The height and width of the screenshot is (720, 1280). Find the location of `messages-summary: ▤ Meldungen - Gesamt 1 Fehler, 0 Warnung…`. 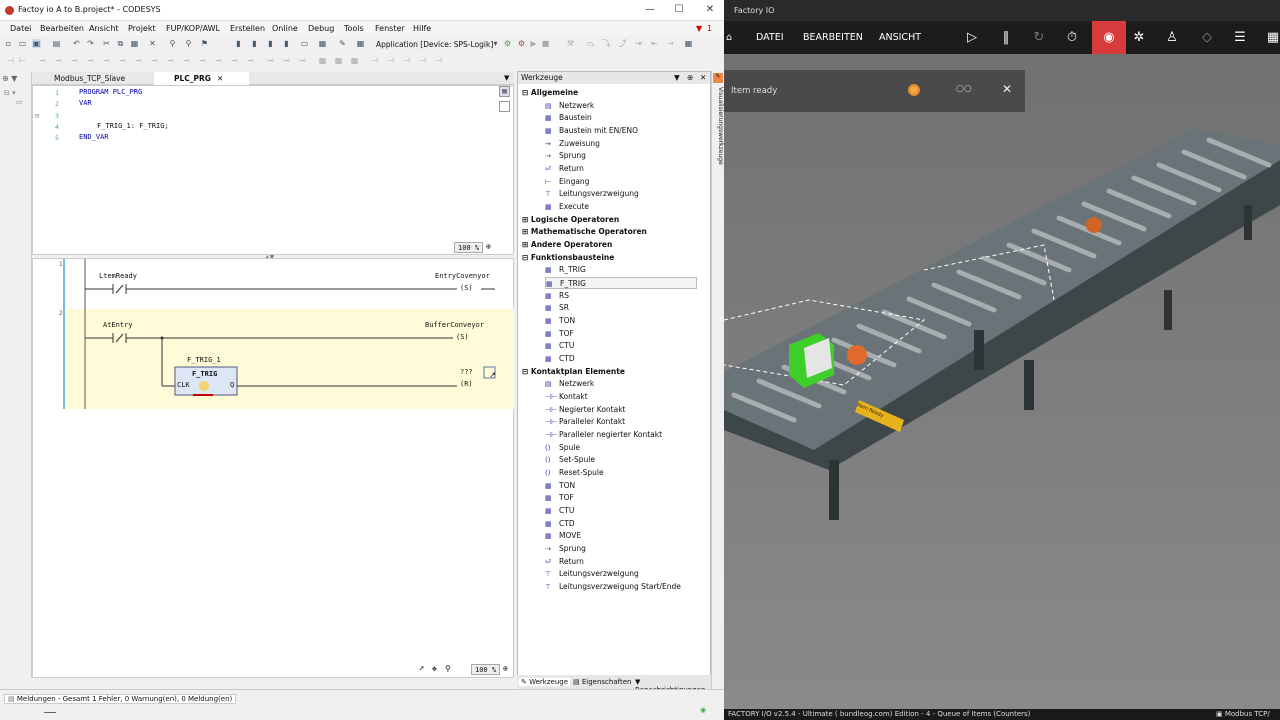

messages-summary: ▤ Meldungen - Gesamt 1 Fehler, 0 Warnung… is located at coordinates (120, 699).